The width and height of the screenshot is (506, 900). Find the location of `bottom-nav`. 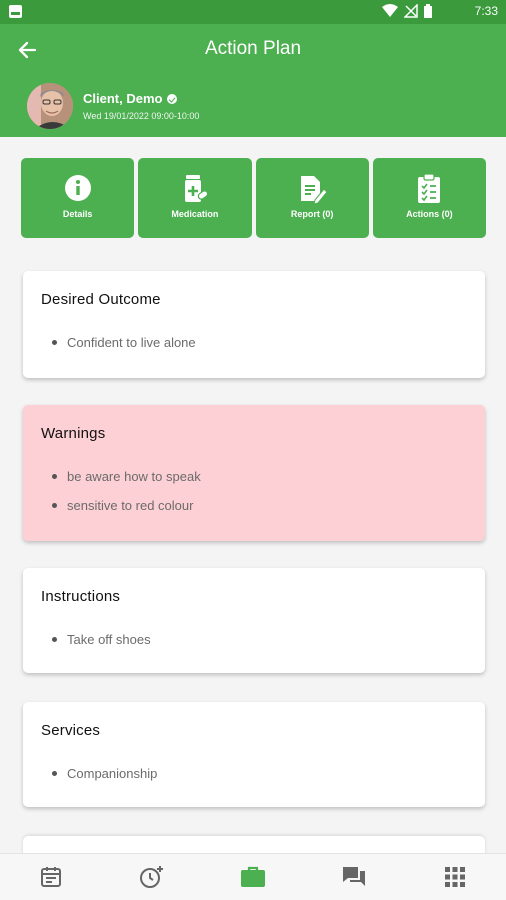

bottom-nav is located at coordinates (253, 876).